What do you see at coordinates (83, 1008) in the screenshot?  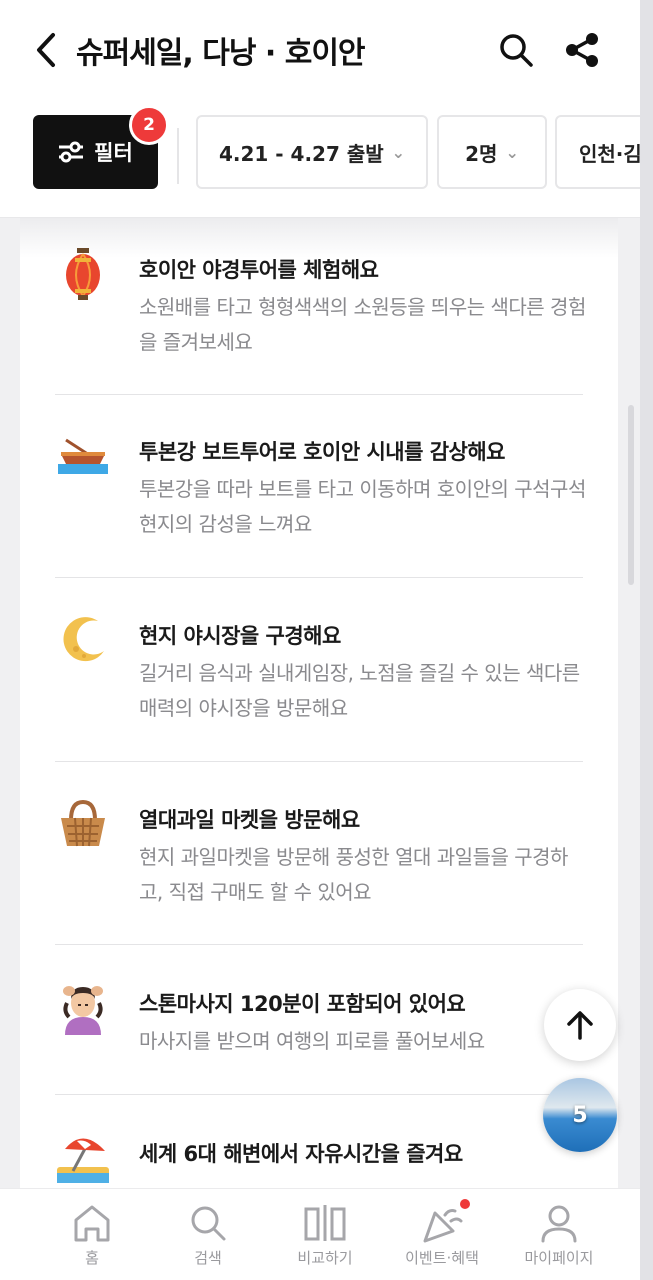 I see `massage-icon` at bounding box center [83, 1008].